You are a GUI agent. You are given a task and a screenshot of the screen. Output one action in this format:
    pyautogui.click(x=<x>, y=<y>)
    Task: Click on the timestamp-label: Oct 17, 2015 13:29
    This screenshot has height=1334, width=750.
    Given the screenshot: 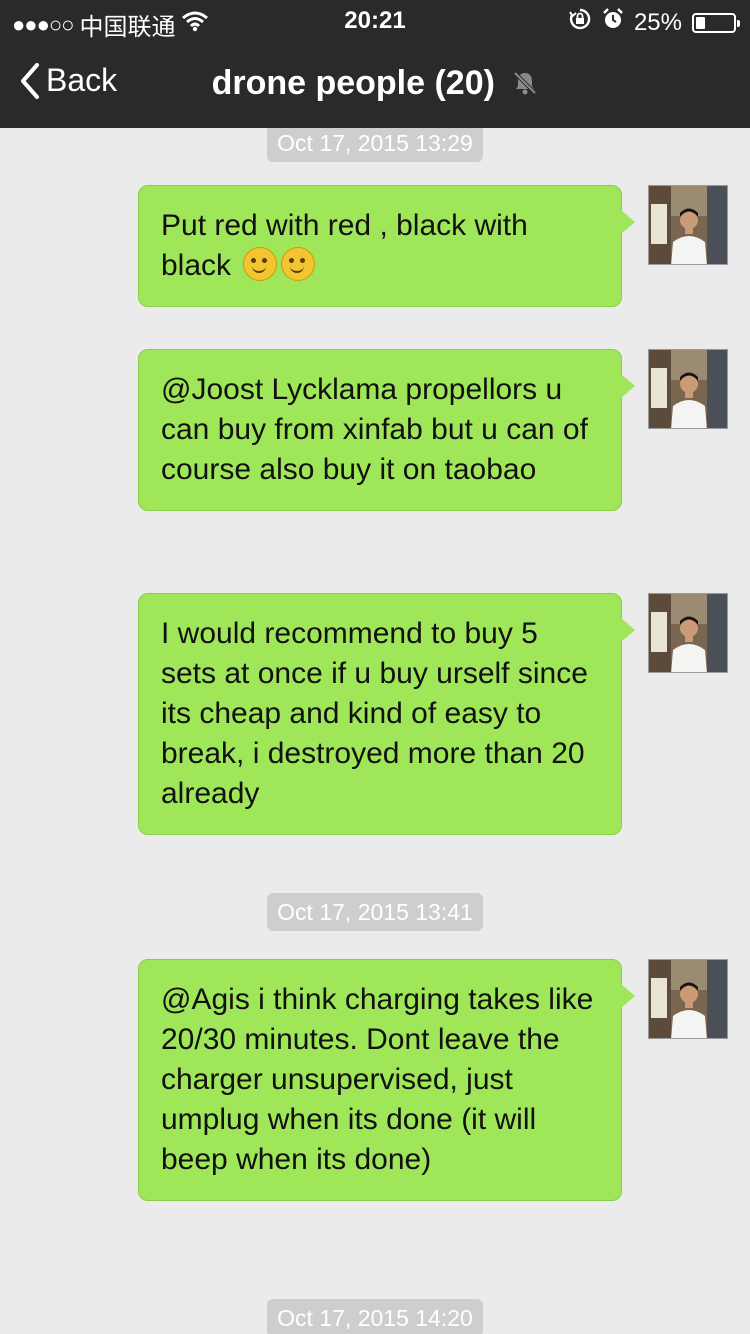 What is the action you would take?
    pyautogui.click(x=375, y=145)
    